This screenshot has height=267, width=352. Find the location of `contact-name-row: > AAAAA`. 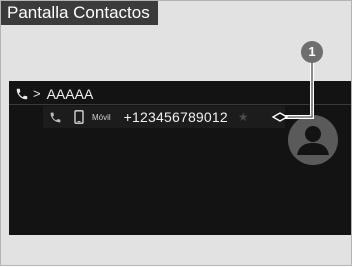

contact-name-row: > AAAAA is located at coordinates (180, 94).